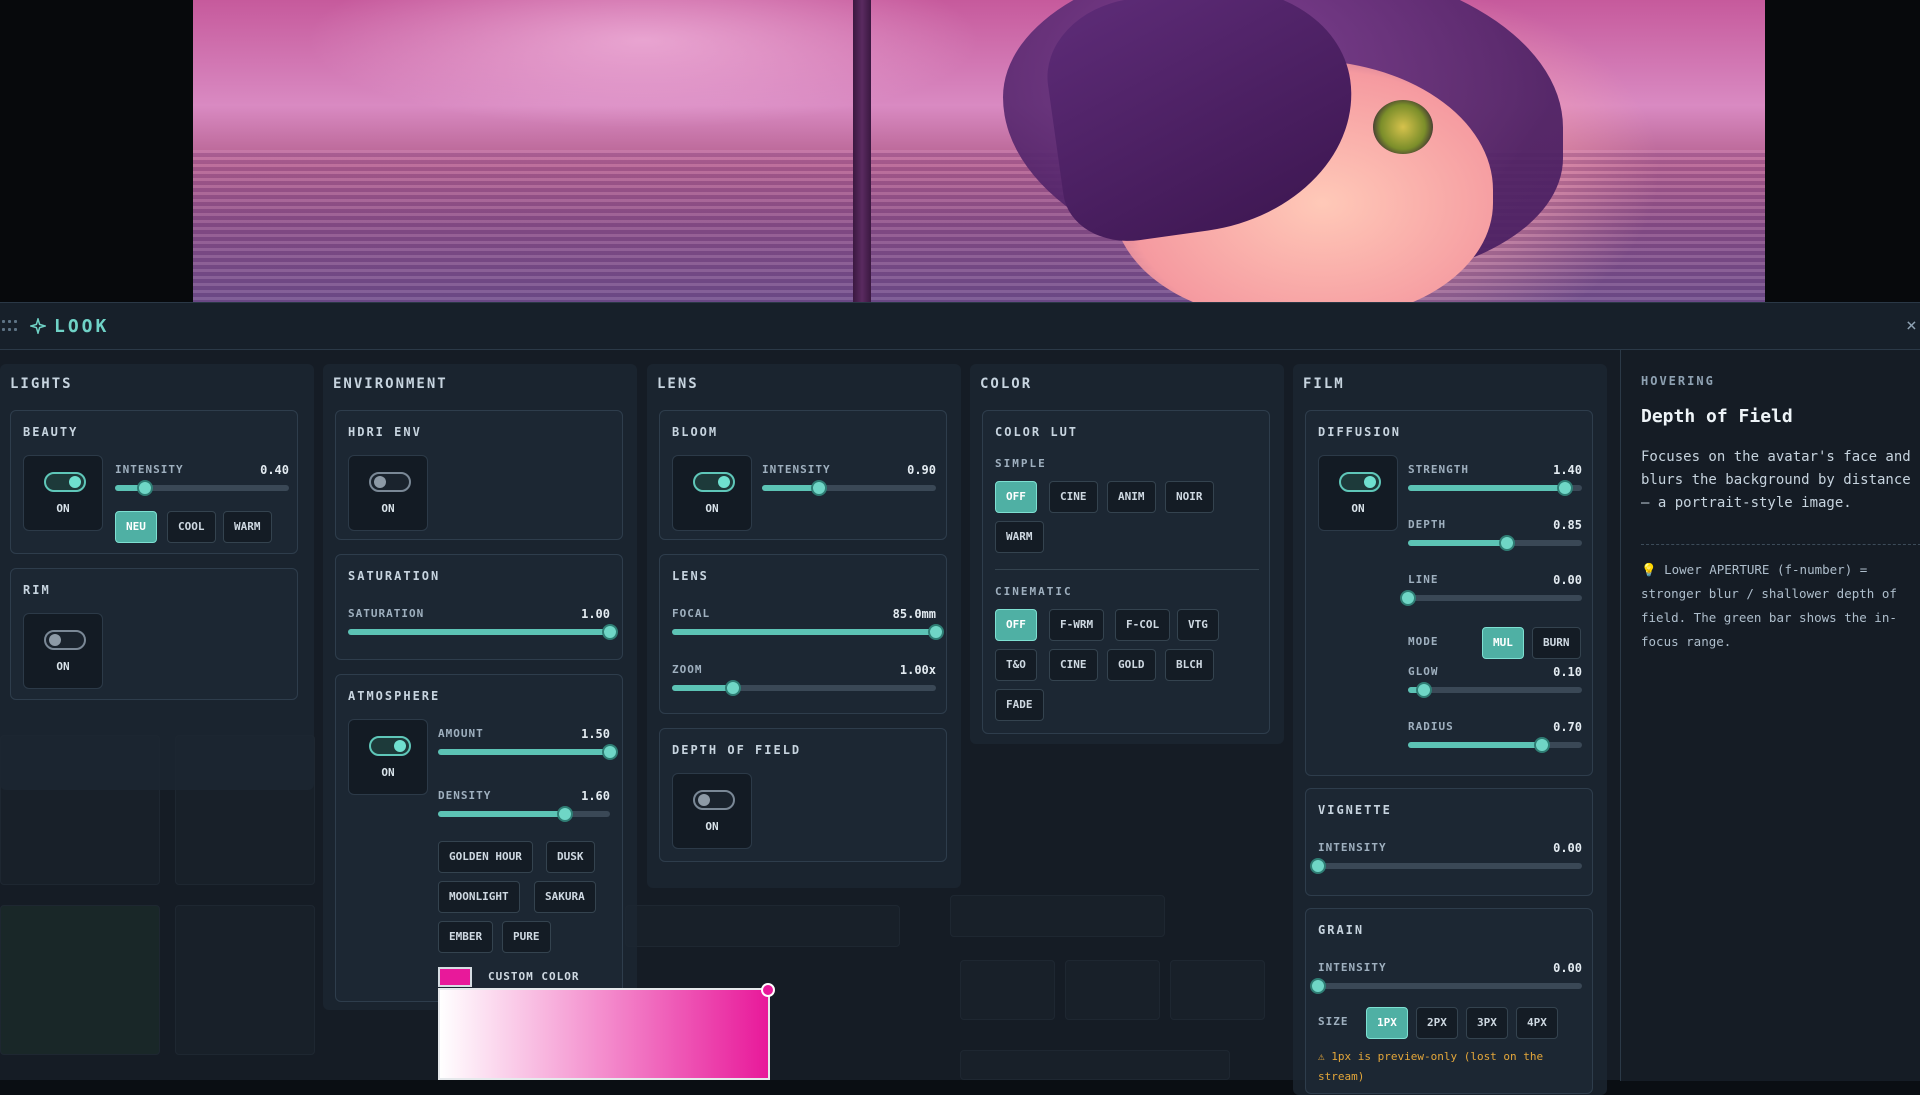 Image resolution: width=1920 pixels, height=1095 pixels. I want to click on saturation-slider: SATURATION 1.00, so click(483, 623).